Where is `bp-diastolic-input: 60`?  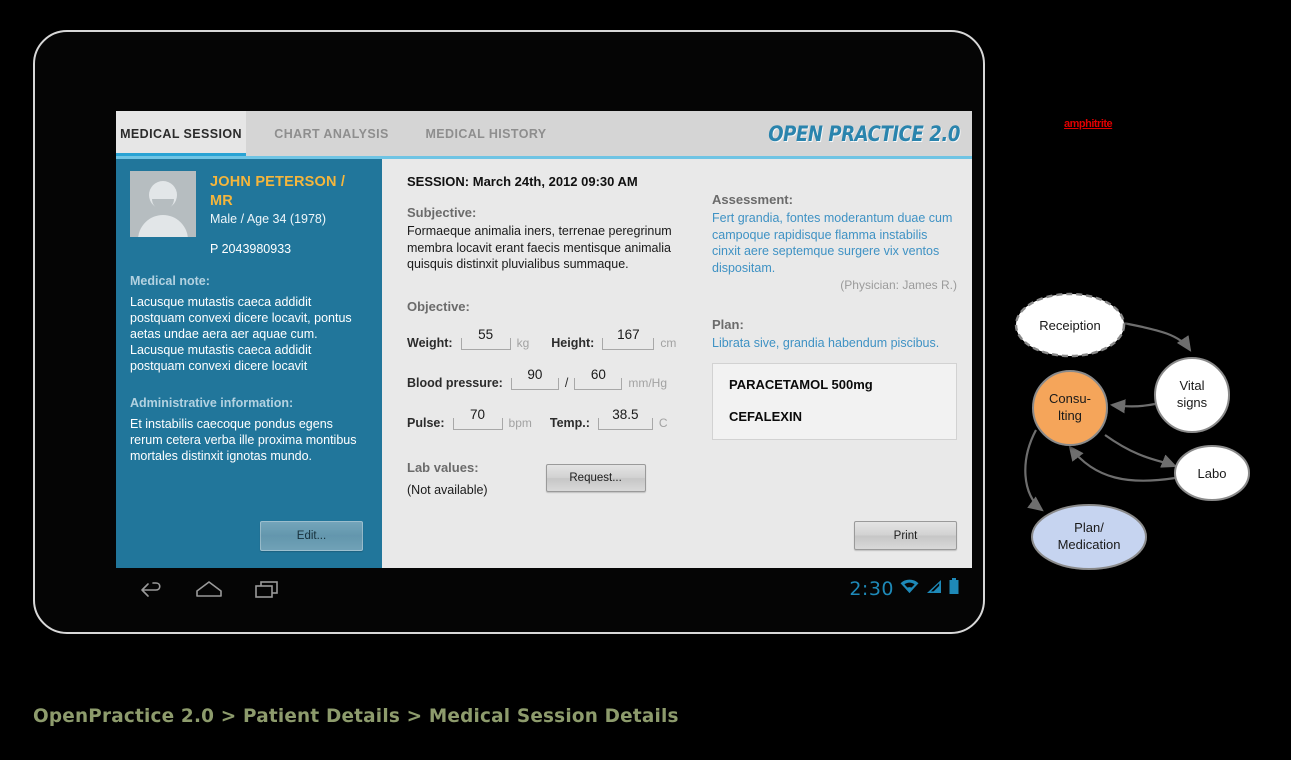 bp-diastolic-input: 60 is located at coordinates (598, 378).